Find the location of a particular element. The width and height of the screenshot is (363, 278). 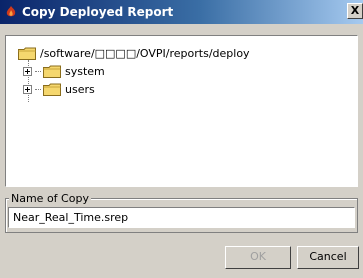

close-icon: X is located at coordinates (355, 10).